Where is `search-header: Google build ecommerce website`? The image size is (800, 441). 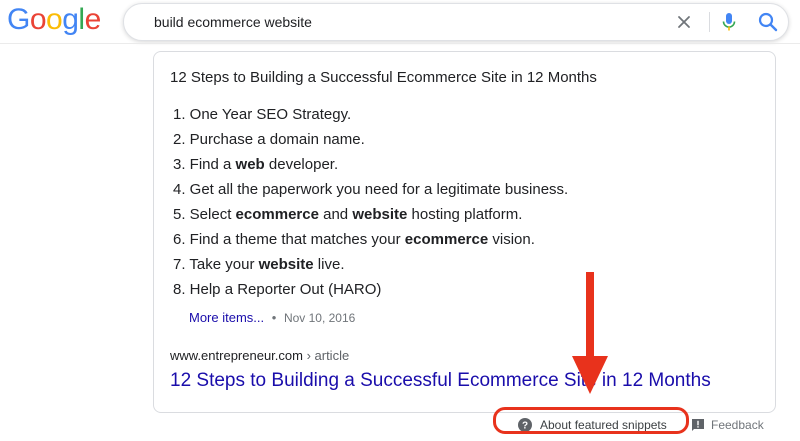 search-header: Google build ecommerce website is located at coordinates (400, 22).